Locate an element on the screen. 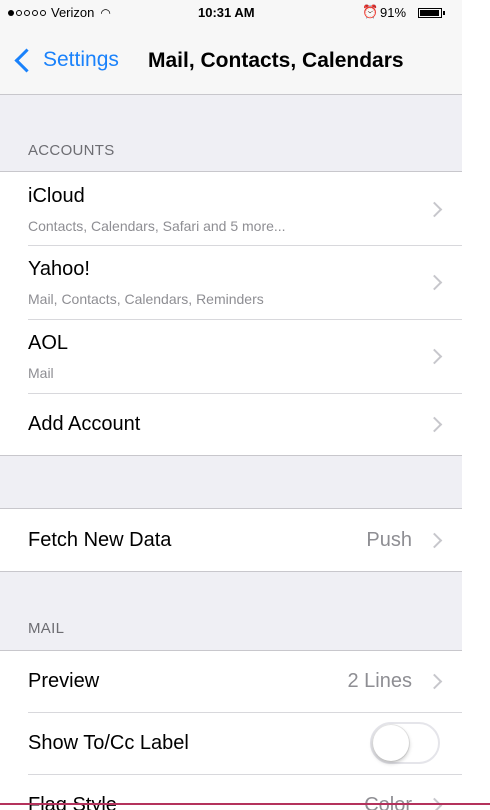 Image resolution: width=490 pixels, height=810 pixels. flag-style-label: Flag Style is located at coordinates (72, 802).